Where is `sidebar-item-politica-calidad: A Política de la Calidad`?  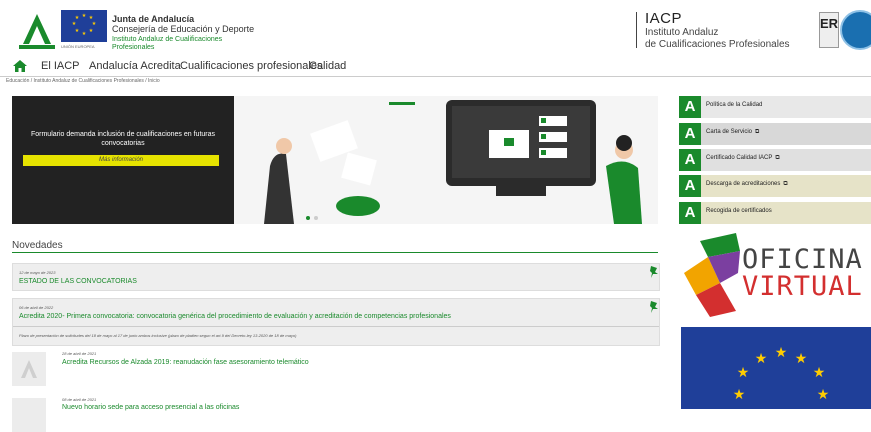
sidebar-item-politica-calidad: A Política de la Calidad is located at coordinates (775, 107).